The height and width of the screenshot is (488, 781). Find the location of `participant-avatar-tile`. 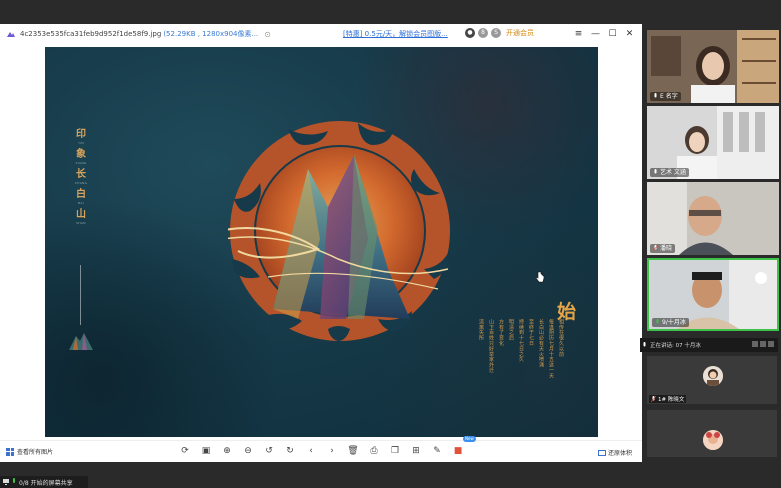

participant-avatar-tile is located at coordinates (712, 433).